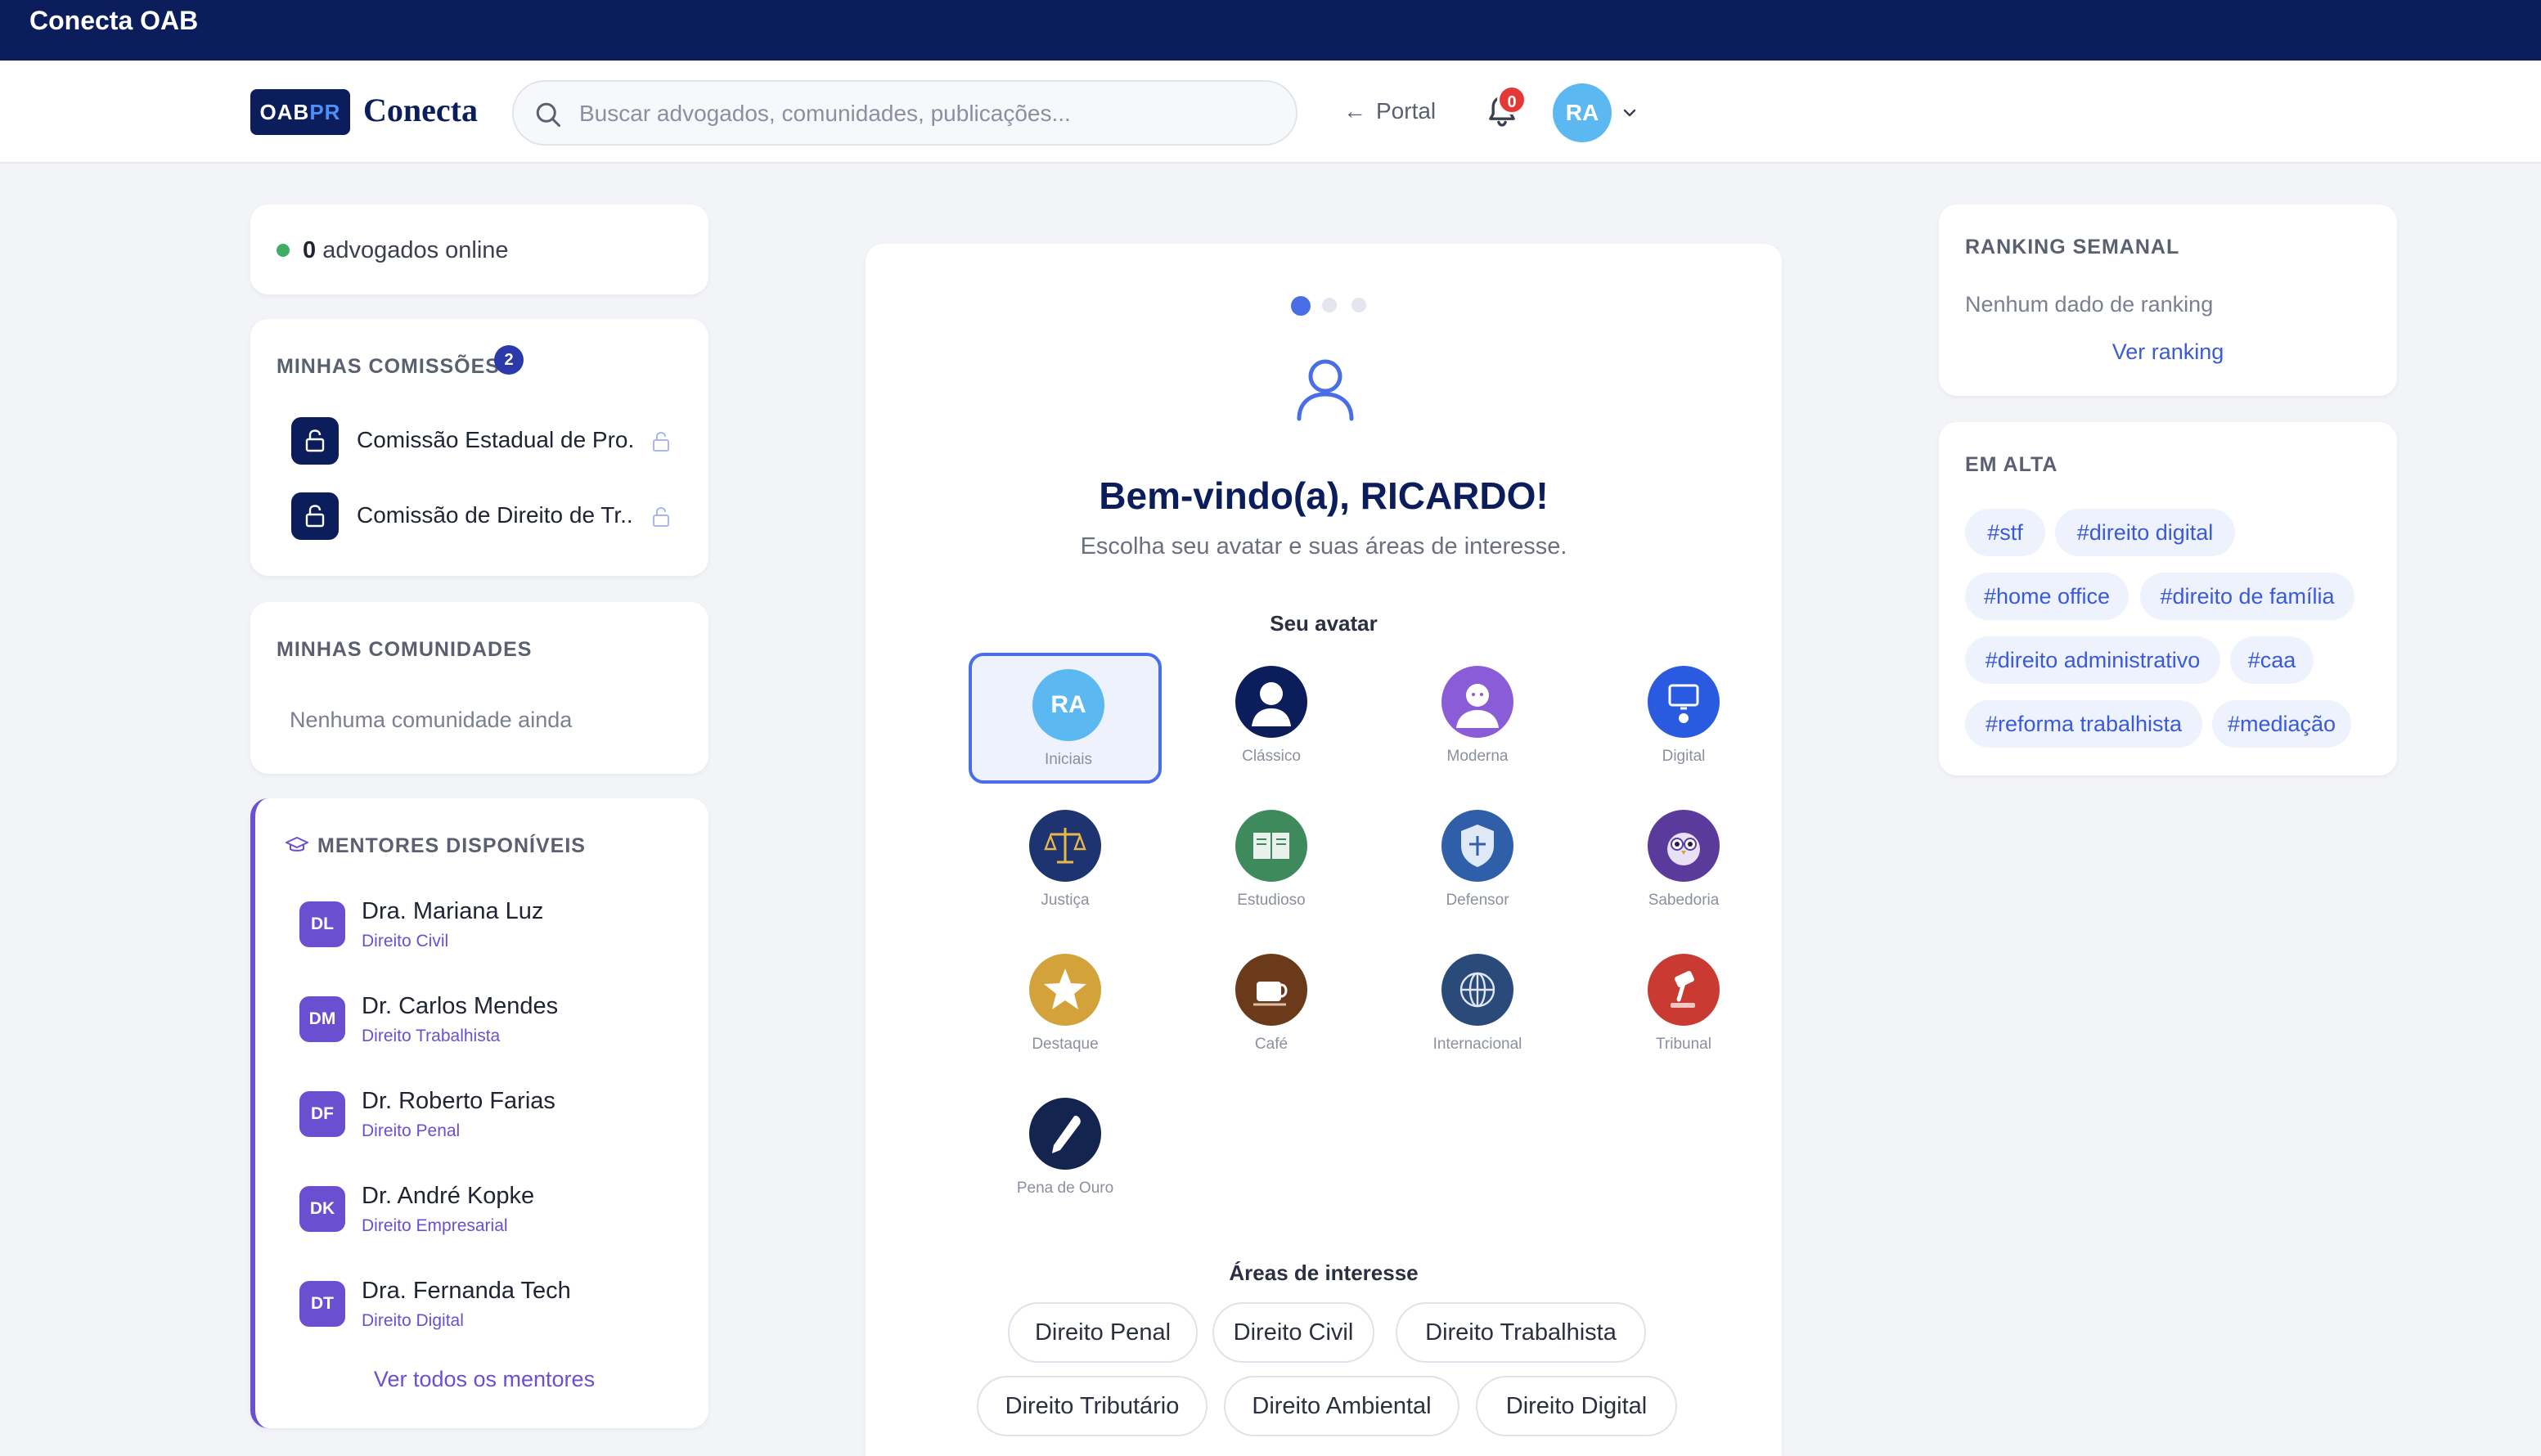 Image resolution: width=2541 pixels, height=1456 pixels. What do you see at coordinates (2168, 352) in the screenshot?
I see `see-ranking-link: Ver ranking` at bounding box center [2168, 352].